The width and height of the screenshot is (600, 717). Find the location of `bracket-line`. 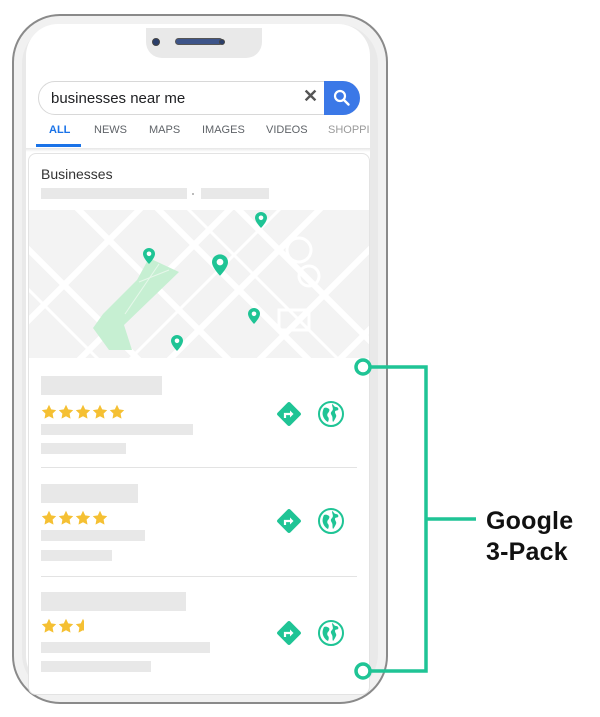

bracket-line is located at coordinates (399, 519).